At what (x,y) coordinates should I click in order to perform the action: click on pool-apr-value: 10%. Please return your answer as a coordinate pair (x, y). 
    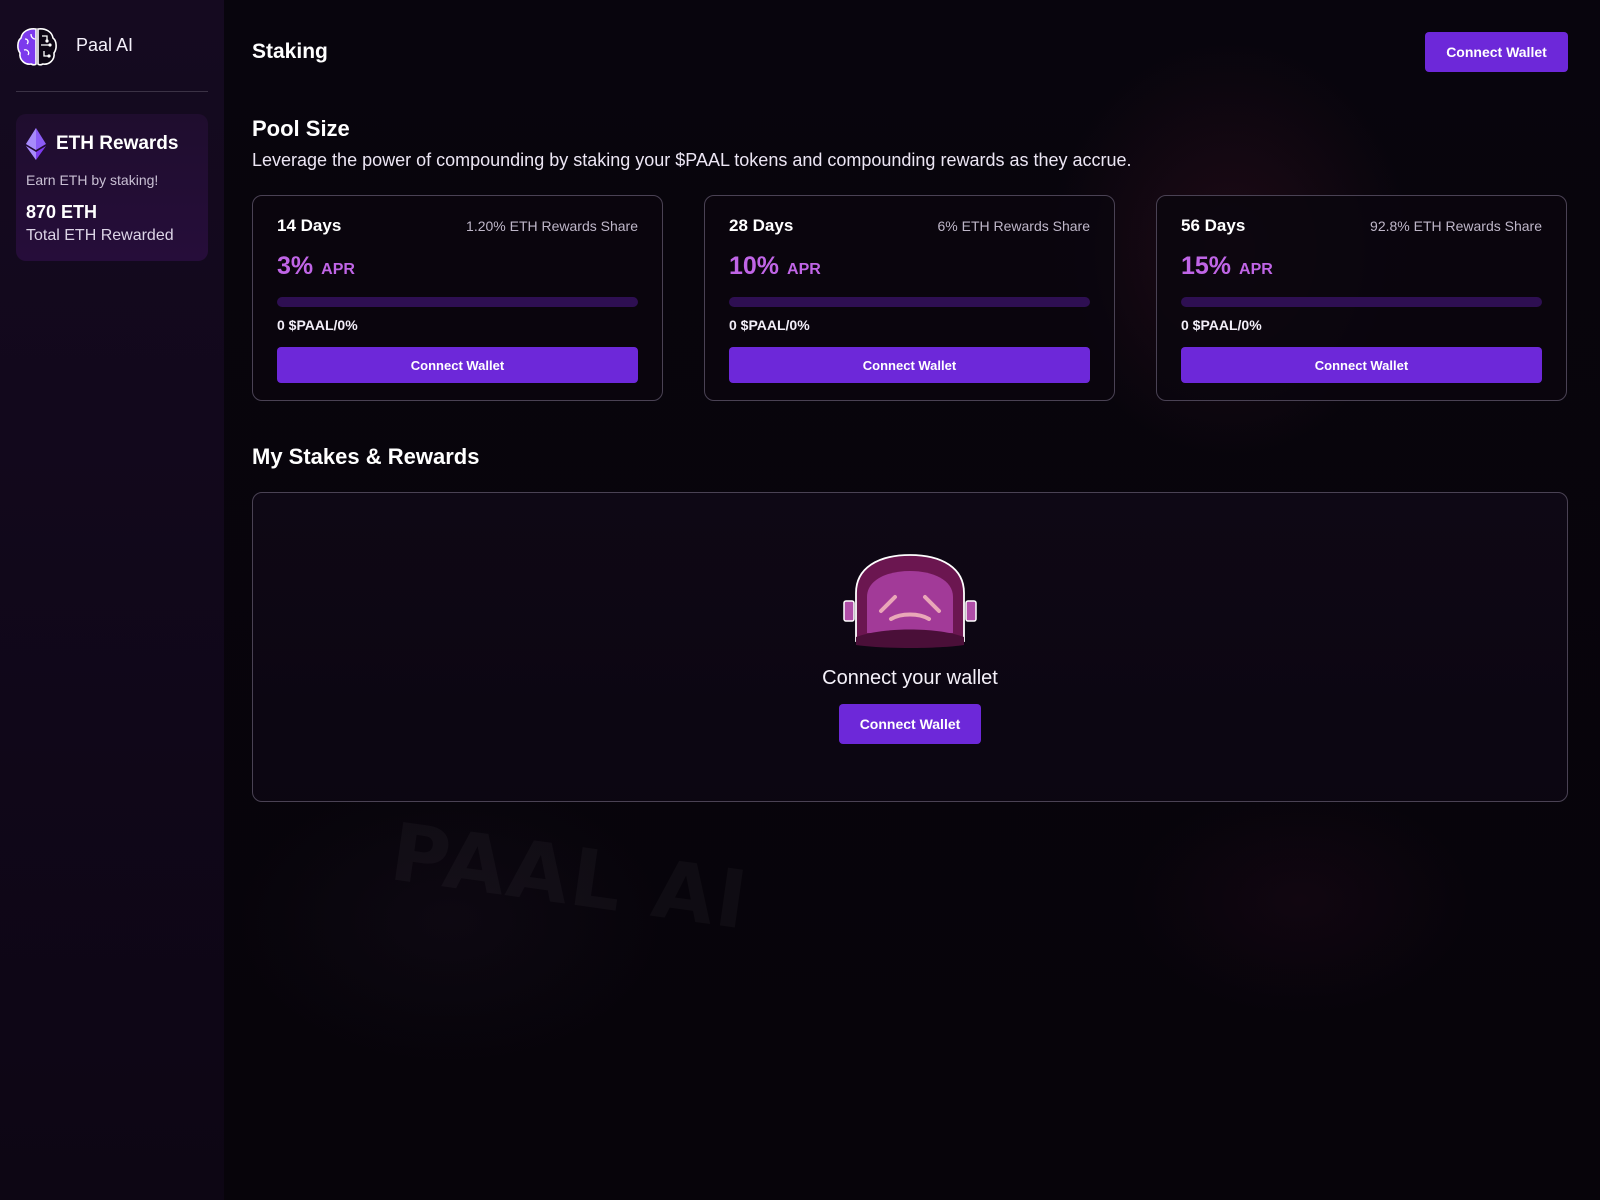
    Looking at the image, I should click on (754, 266).